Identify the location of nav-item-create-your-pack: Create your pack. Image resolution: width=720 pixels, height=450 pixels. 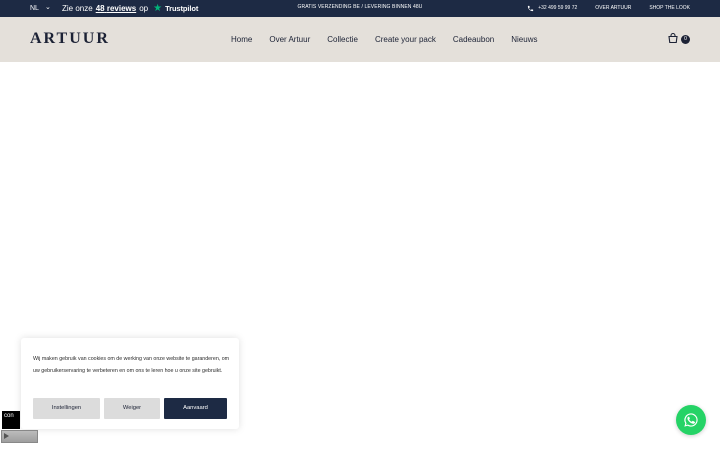
(405, 39).